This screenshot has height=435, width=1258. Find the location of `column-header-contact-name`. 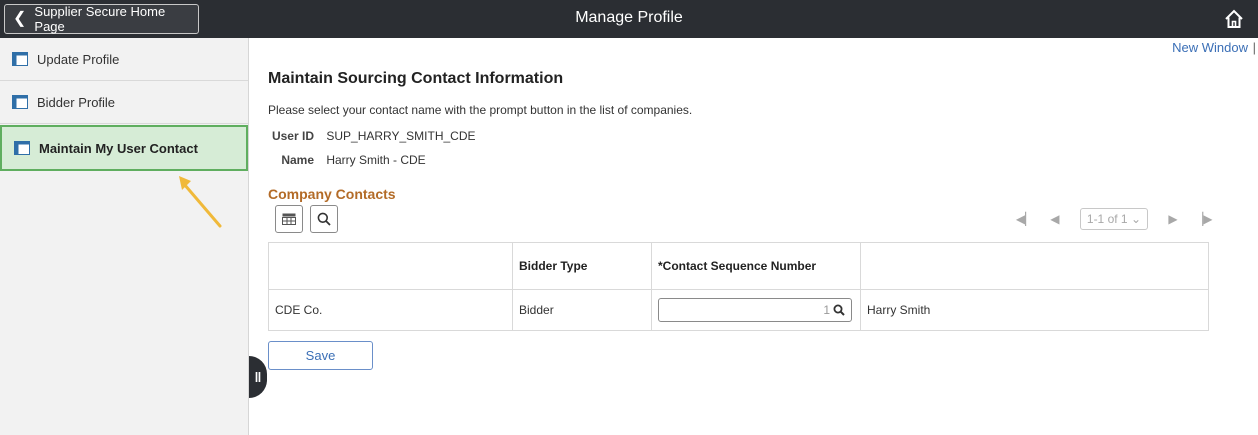

column-header-contact-name is located at coordinates (1034, 266).